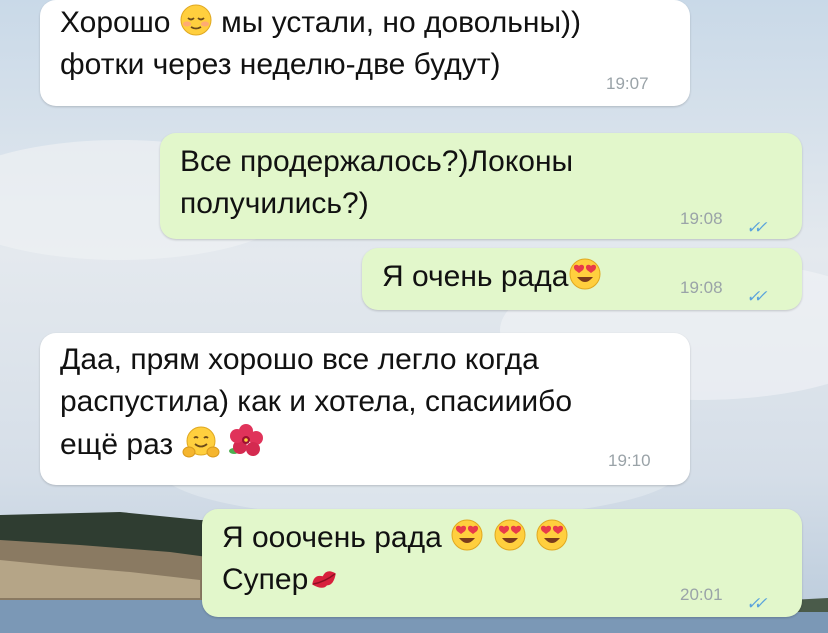 This screenshot has height=633, width=828. What do you see at coordinates (196, 20) in the screenshot?
I see `relieved-face-emoji-icon` at bounding box center [196, 20].